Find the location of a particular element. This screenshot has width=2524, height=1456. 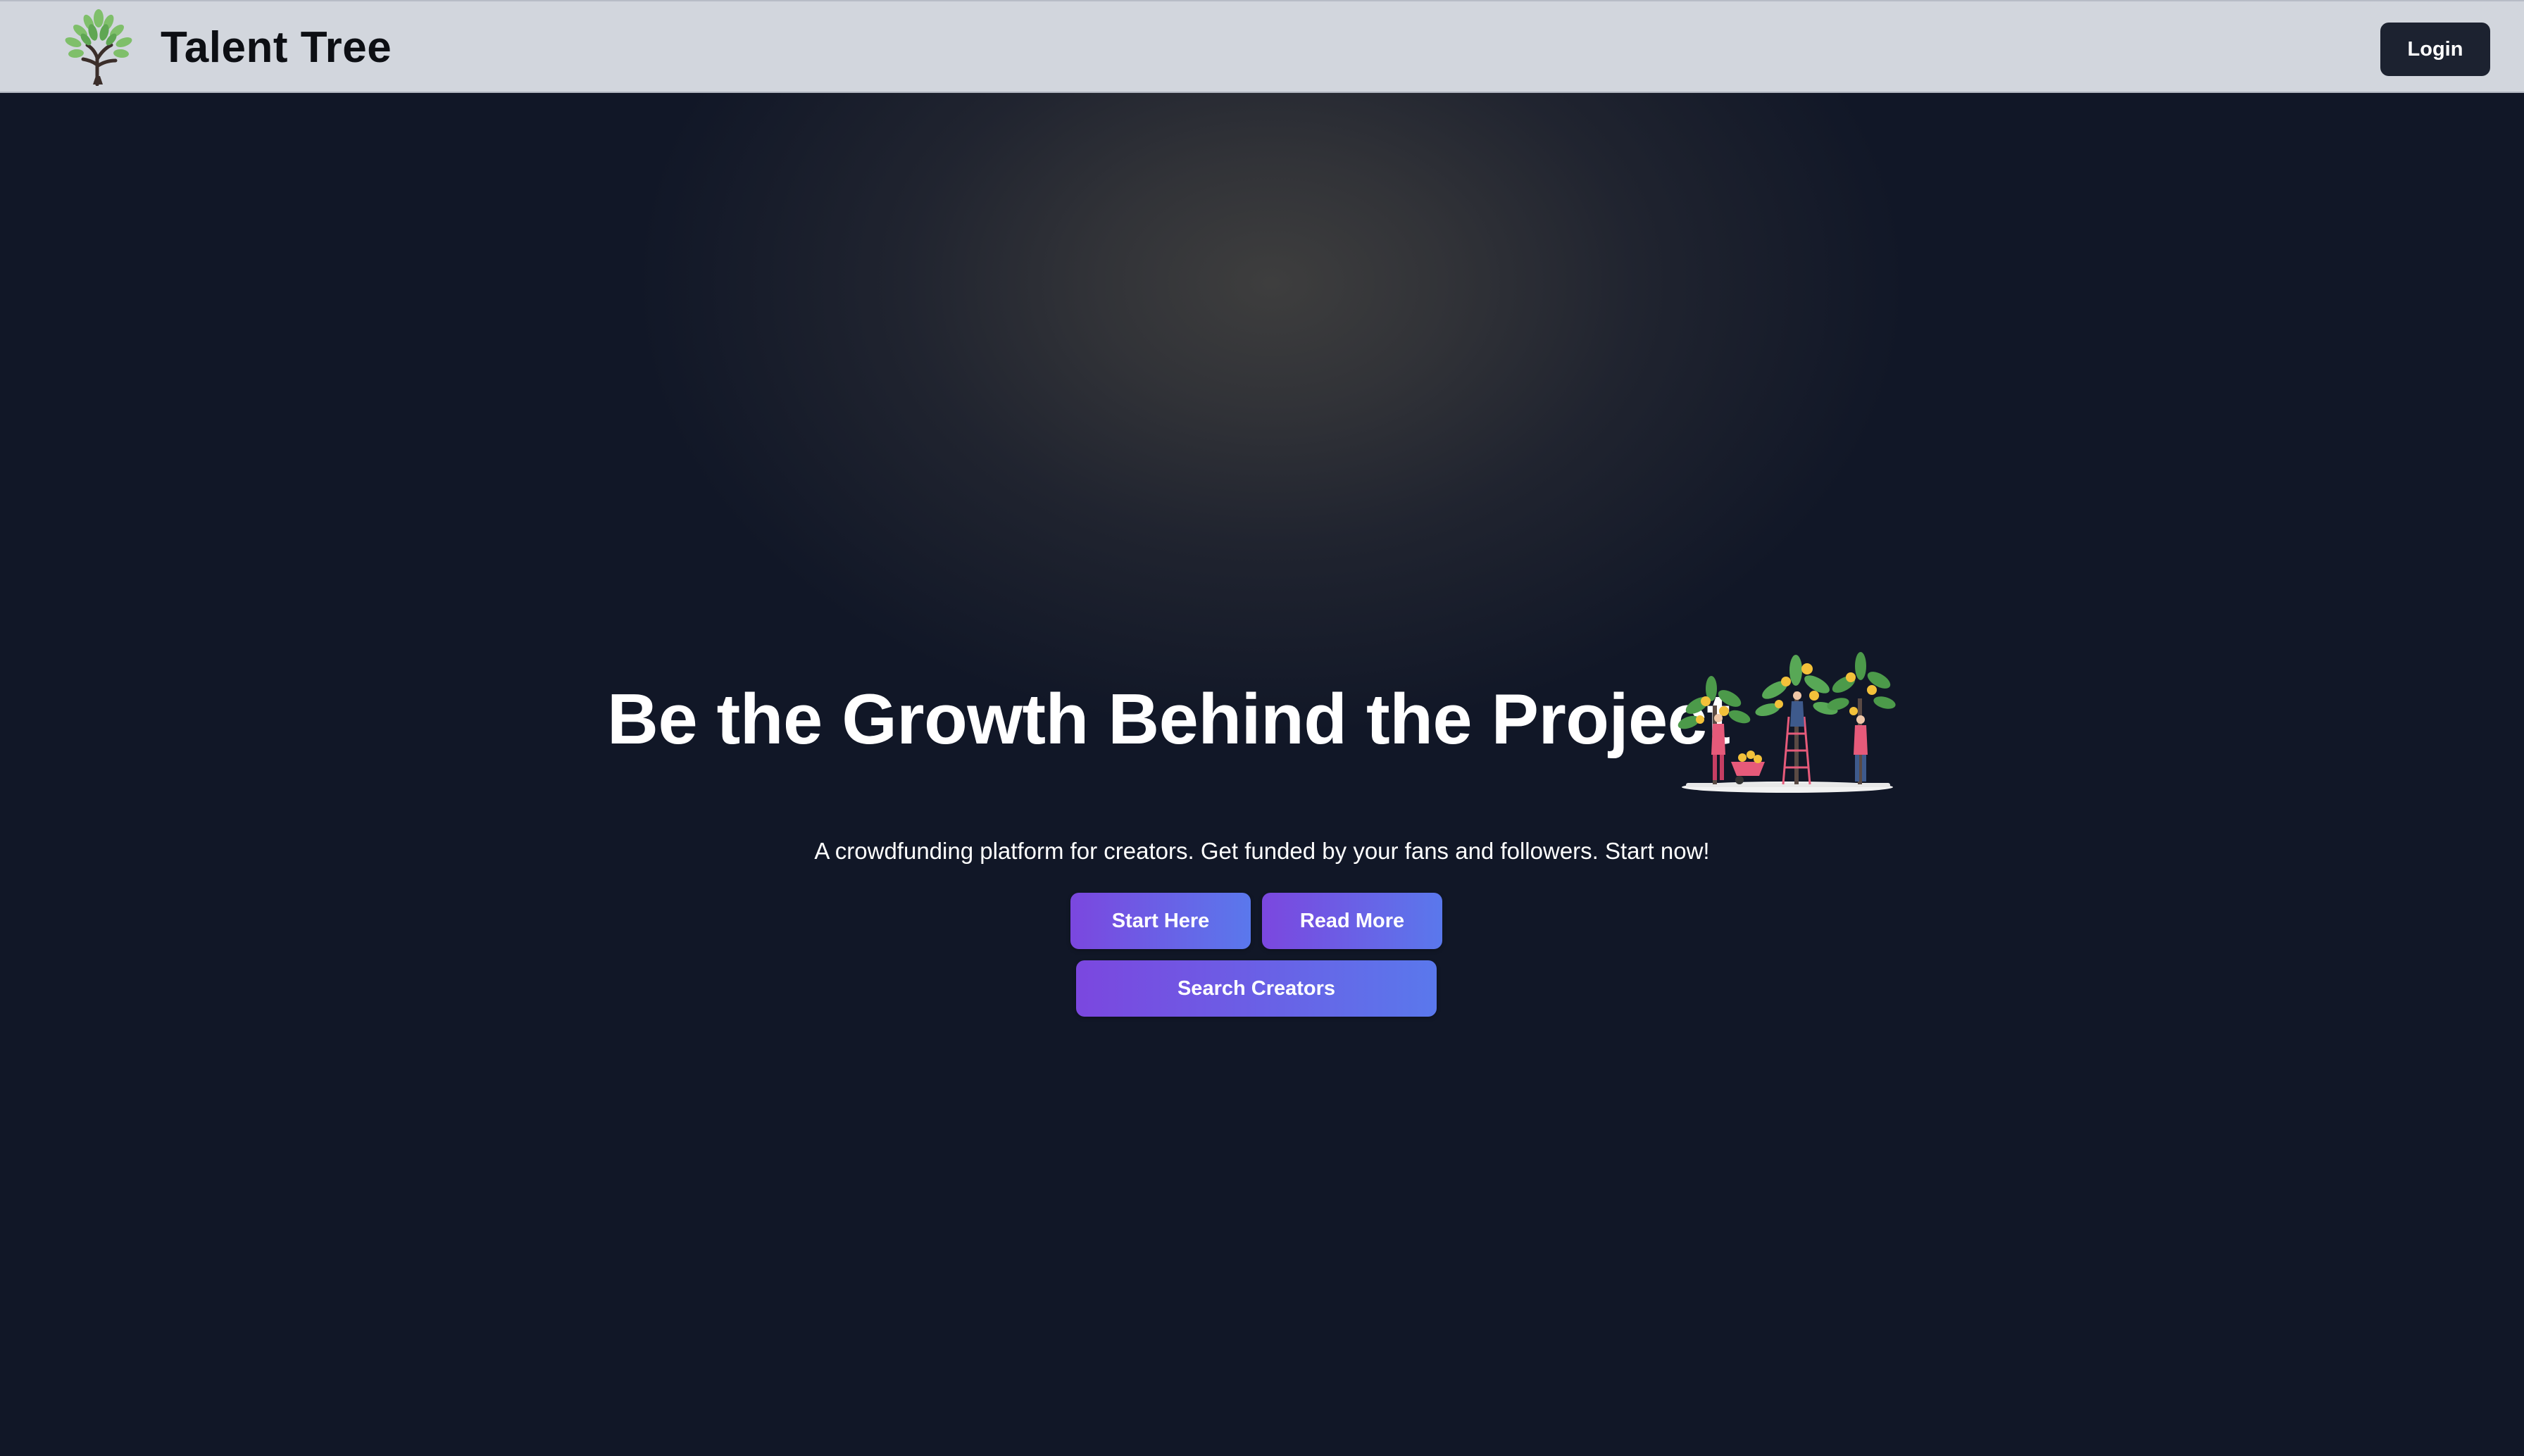

brand-name: Talent Tree is located at coordinates (276, 47).